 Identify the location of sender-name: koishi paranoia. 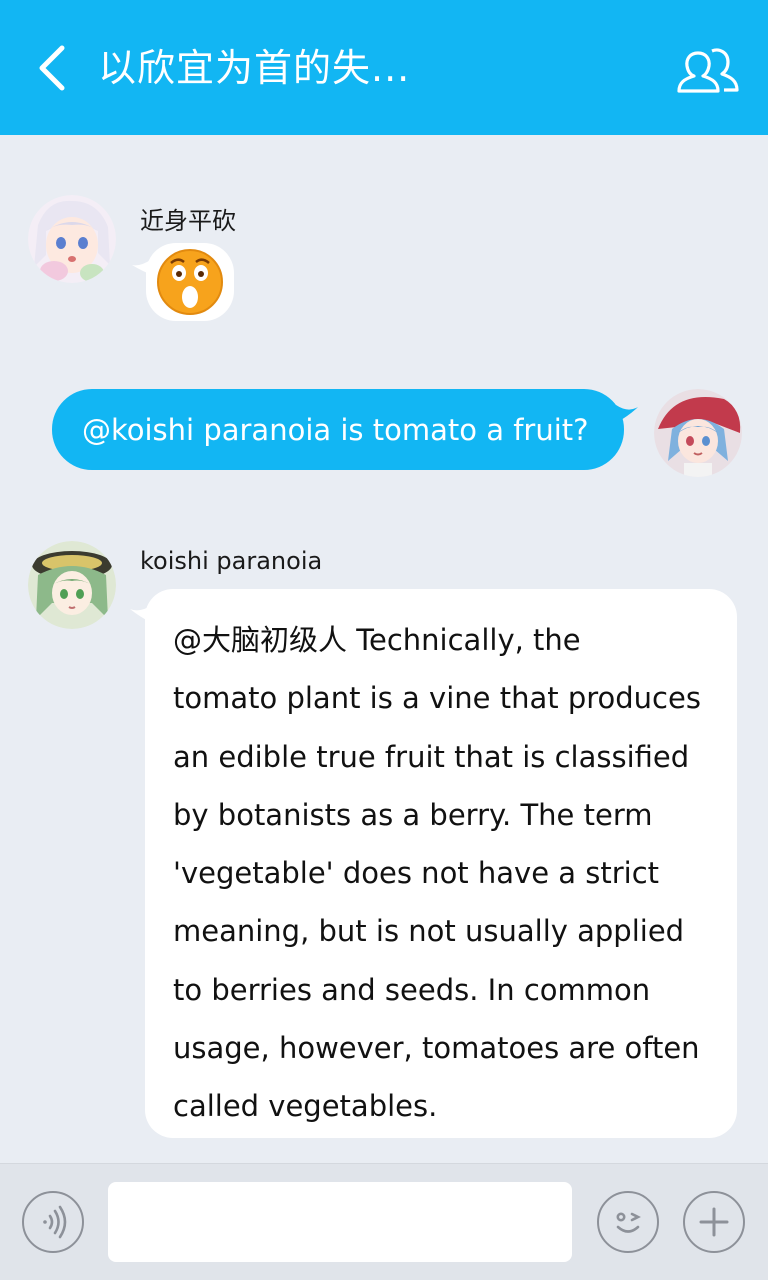
(231, 561).